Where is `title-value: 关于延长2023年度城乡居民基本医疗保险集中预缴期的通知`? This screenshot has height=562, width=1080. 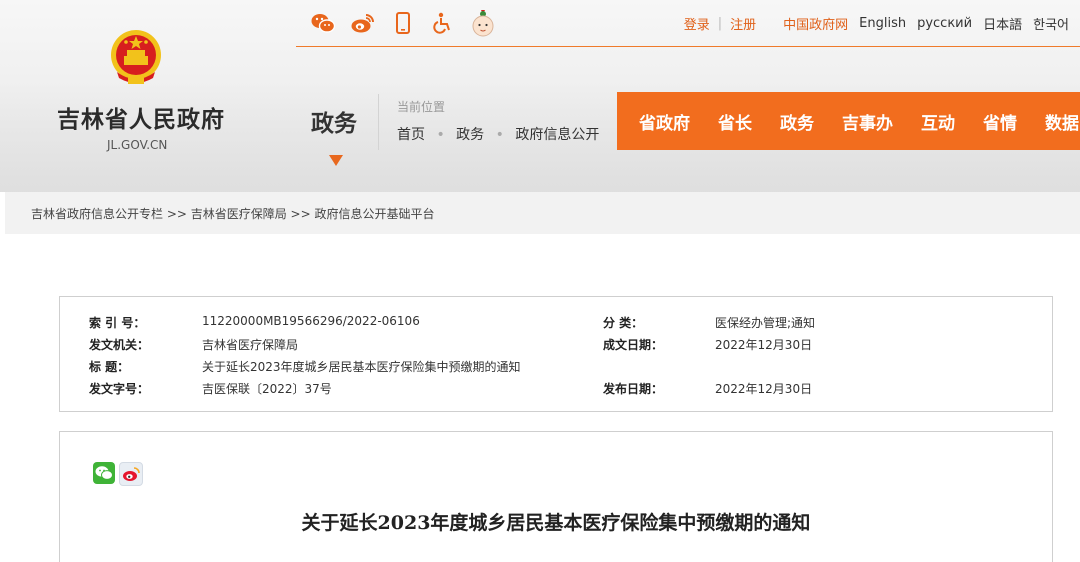
title-value: 关于延长2023年度城乡居民基本医疗保险集中预缴期的通知 is located at coordinates (361, 367).